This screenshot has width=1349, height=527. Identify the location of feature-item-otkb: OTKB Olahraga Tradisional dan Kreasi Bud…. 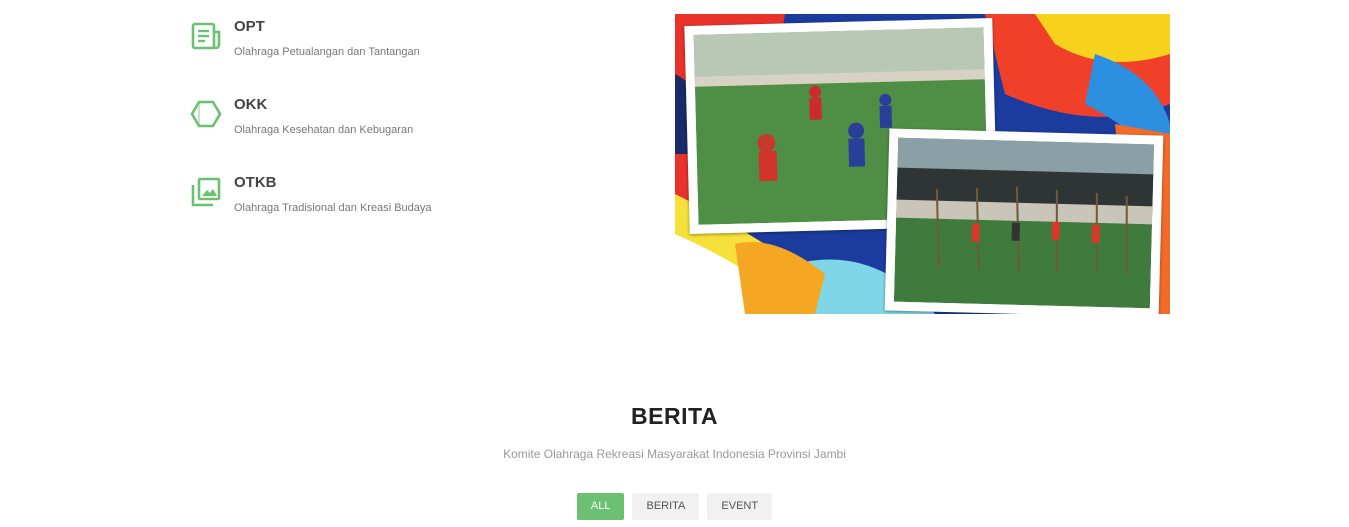
(400, 211).